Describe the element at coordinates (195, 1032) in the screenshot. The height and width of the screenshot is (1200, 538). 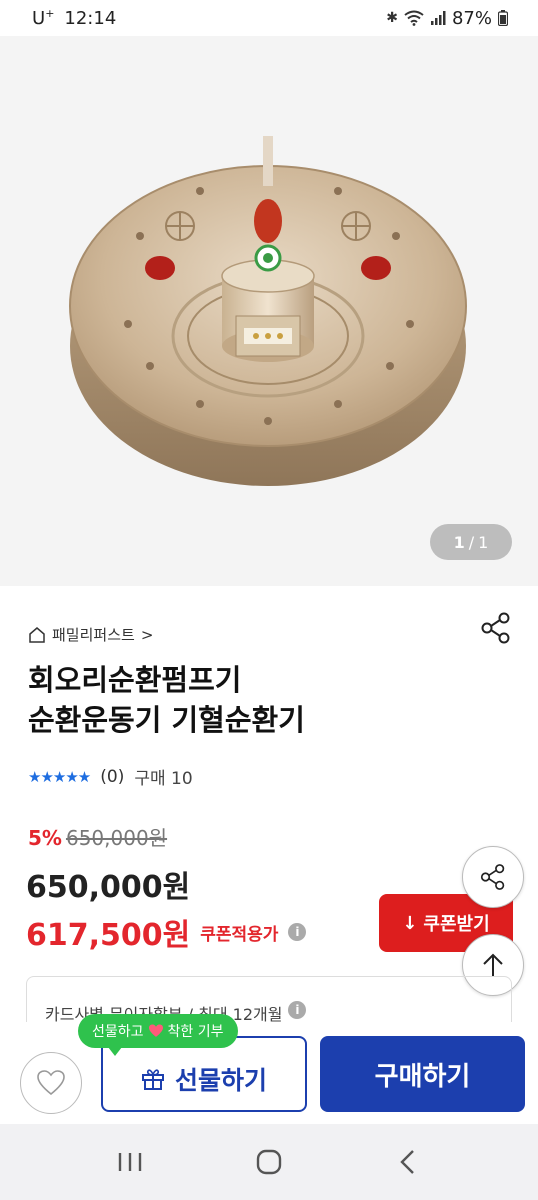
I see `tooltip-right-text: 착한 기부` at that location.